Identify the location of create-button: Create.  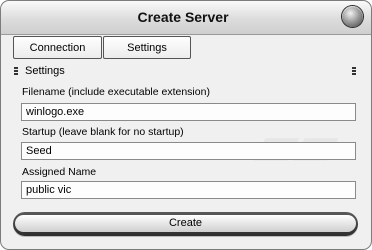
(185, 223).